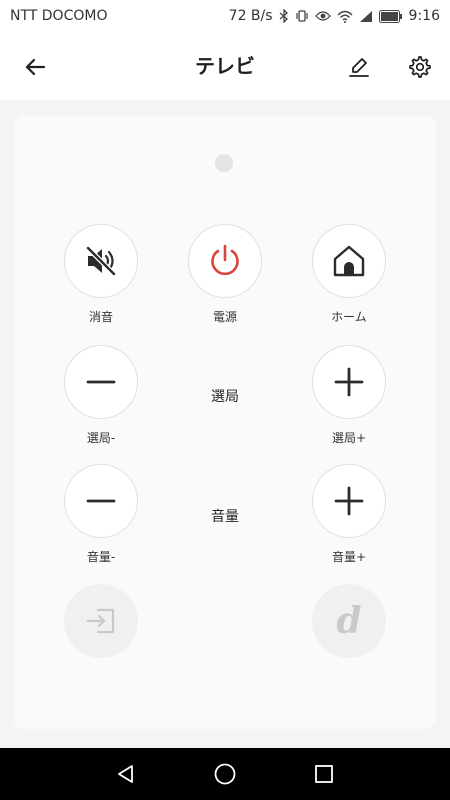 This screenshot has height=800, width=450. I want to click on edit-button, so click(359, 67).